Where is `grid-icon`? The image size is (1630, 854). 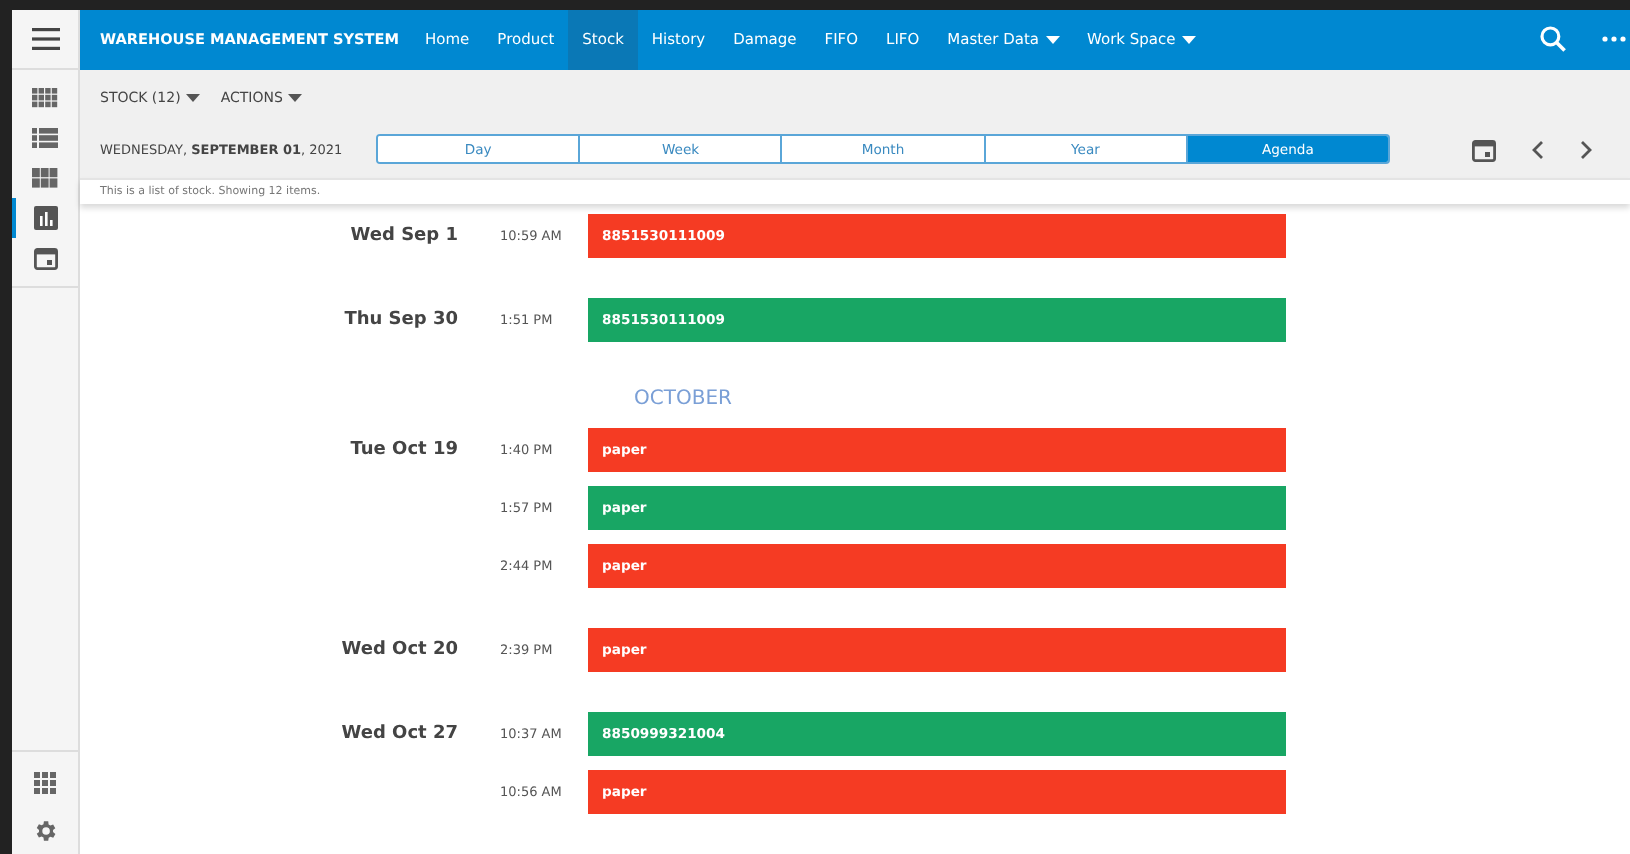 grid-icon is located at coordinates (45, 98).